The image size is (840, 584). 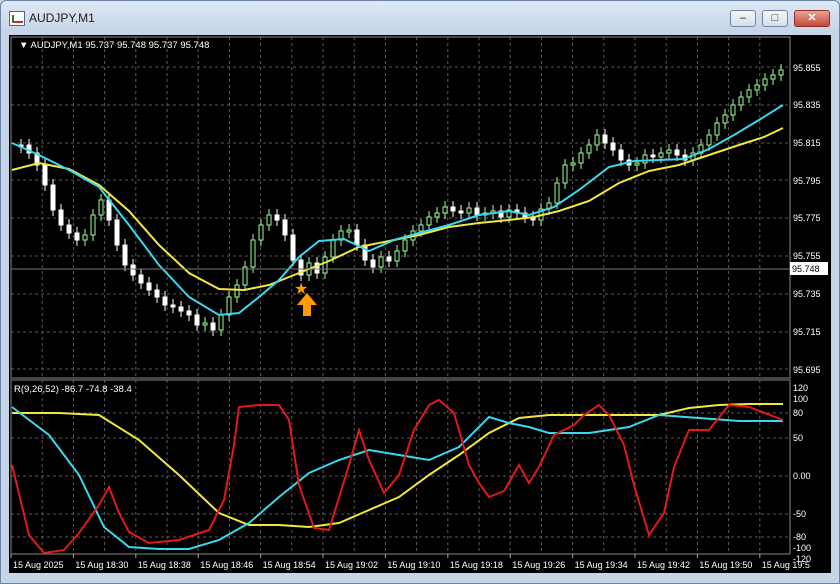 What do you see at coordinates (807, 294) in the screenshot?
I see `price-tick: 95.735` at bounding box center [807, 294].